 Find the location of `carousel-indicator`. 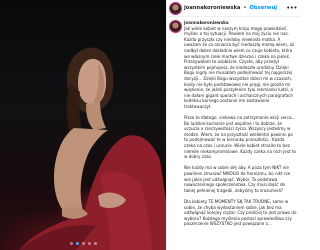

carousel-indicator is located at coordinates (83, 243).